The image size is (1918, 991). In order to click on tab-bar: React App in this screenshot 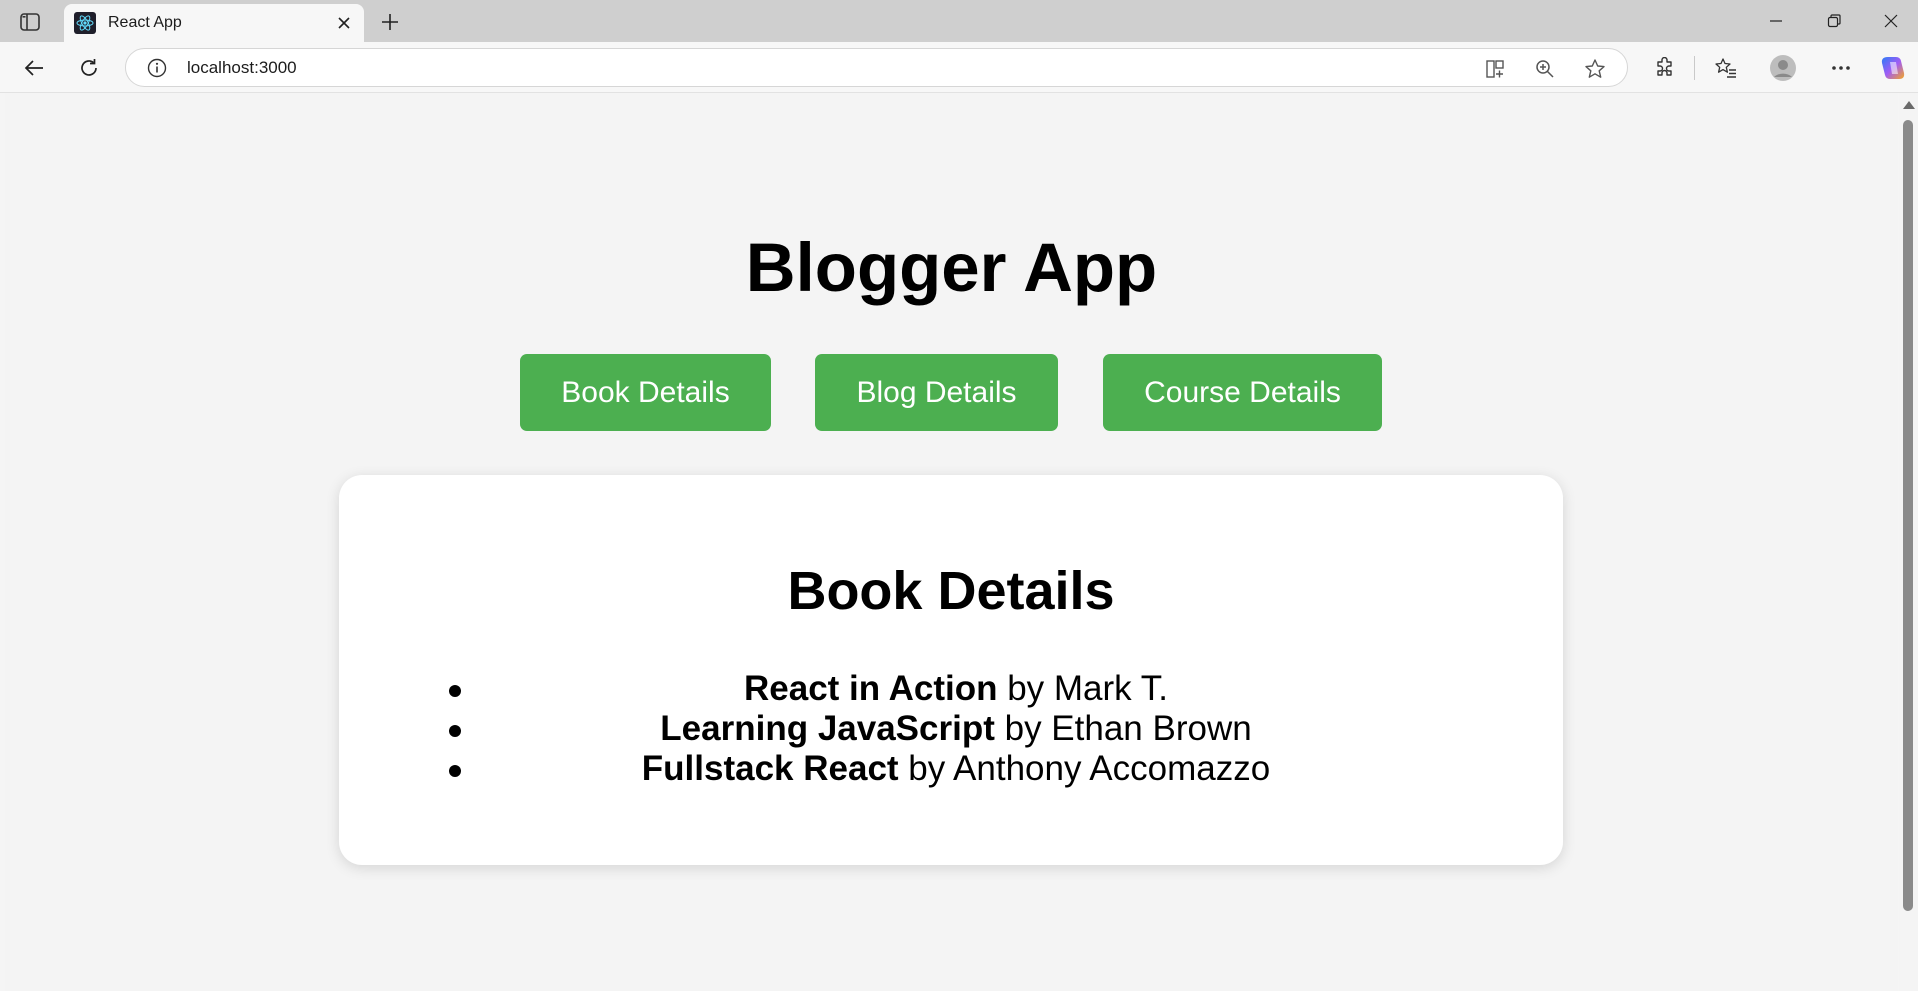, I will do `click(959, 21)`.